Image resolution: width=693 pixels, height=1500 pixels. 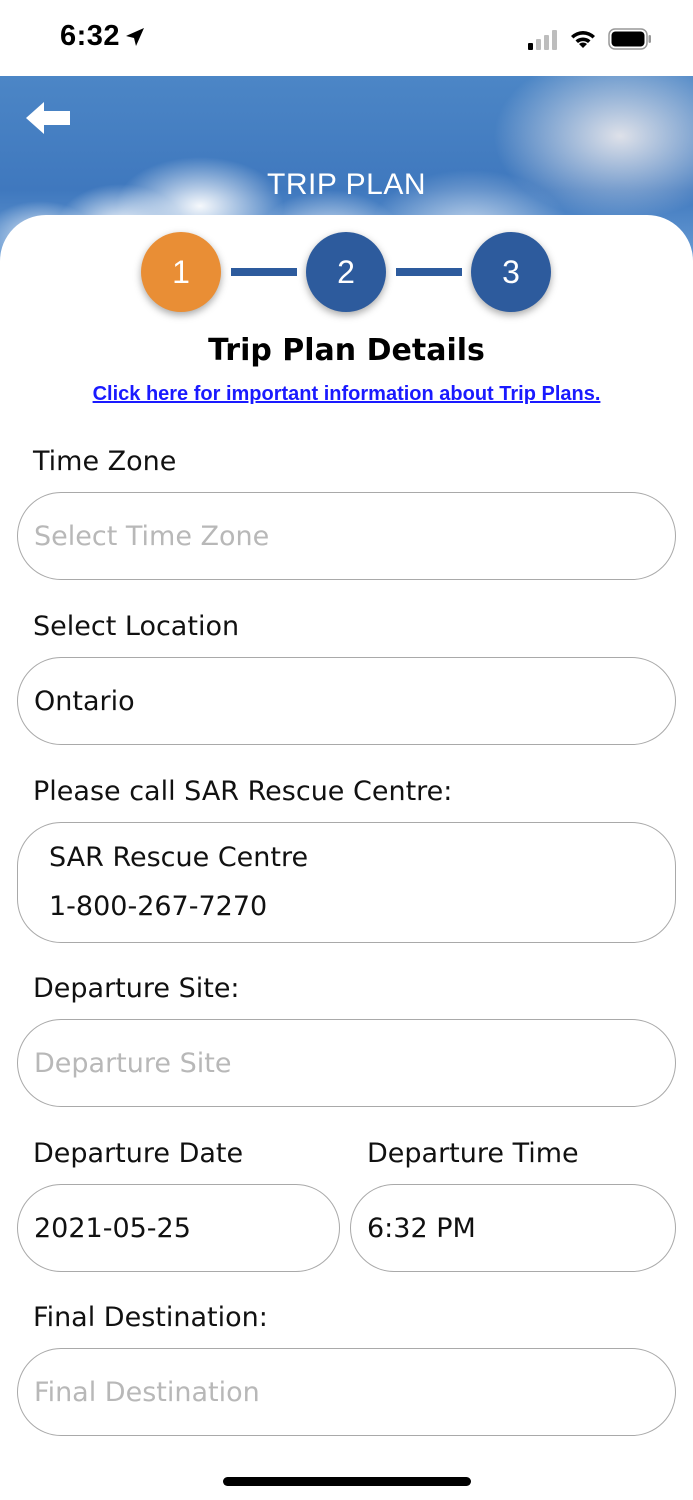 What do you see at coordinates (346, 701) in the screenshot?
I see `location-select: Ontario` at bounding box center [346, 701].